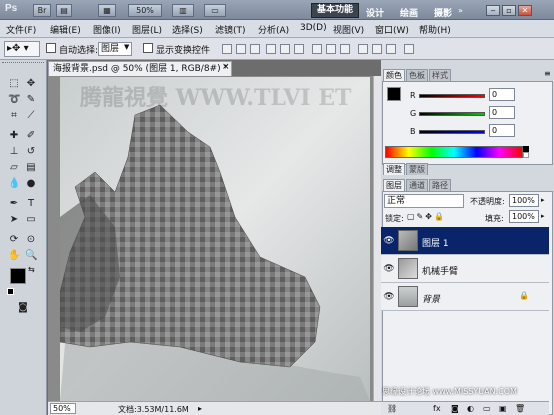 Image resolution: width=554 pixels, height=415 pixels. What do you see at coordinates (299, 49) in the screenshot?
I see `align-right-icon` at bounding box center [299, 49].